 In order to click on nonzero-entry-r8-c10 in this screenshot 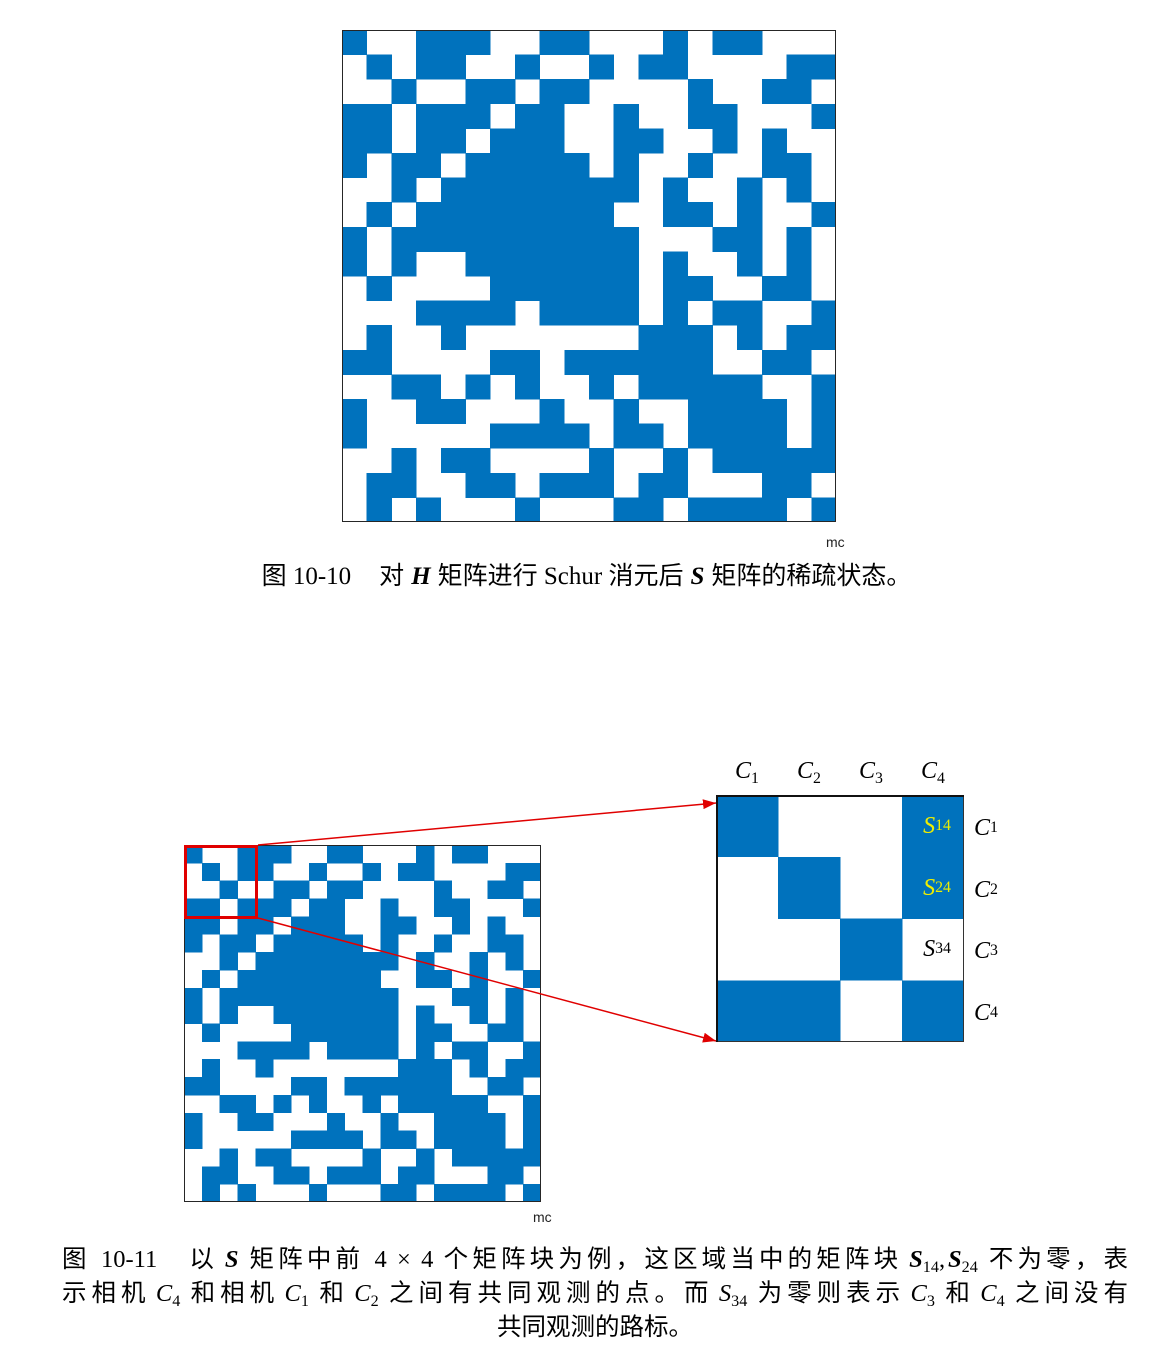, I will do `click(577, 215)`.